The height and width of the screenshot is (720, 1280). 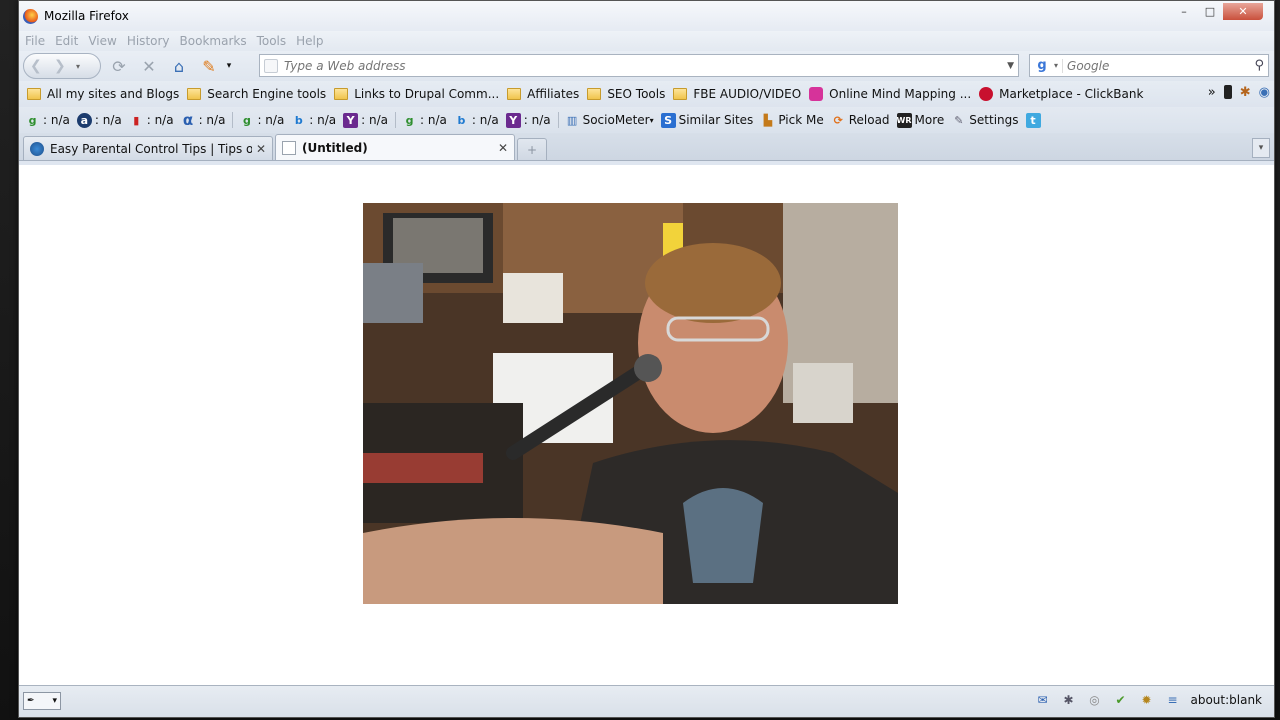 I want to click on status-tool-widget: ✒ ▾, so click(x=42, y=701).